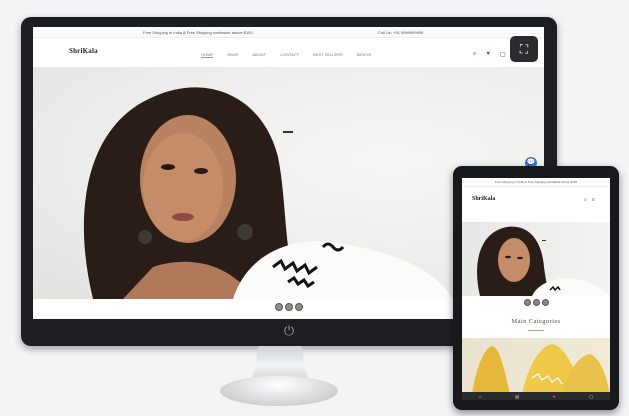  Describe the element at coordinates (401, 32) in the screenshot. I see `contact-info: Call Us: +91 9999999999` at that location.